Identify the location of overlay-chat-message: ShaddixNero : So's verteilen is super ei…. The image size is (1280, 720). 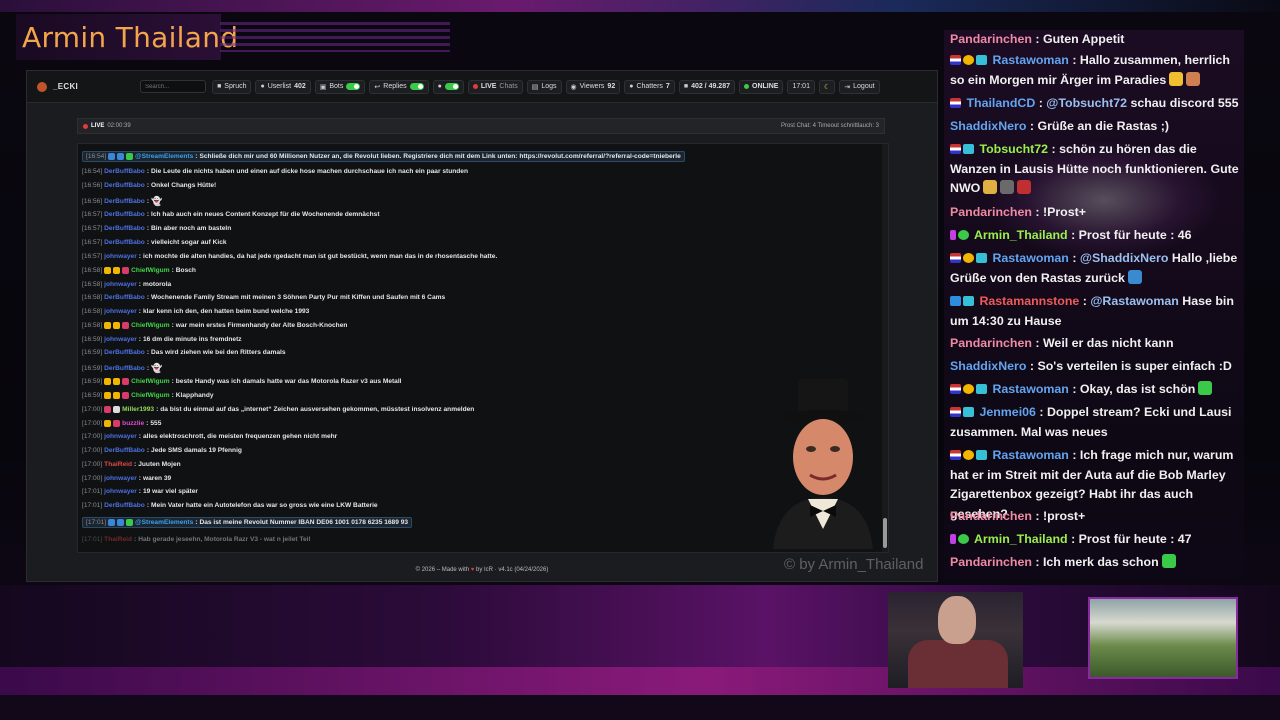
(1096, 367).